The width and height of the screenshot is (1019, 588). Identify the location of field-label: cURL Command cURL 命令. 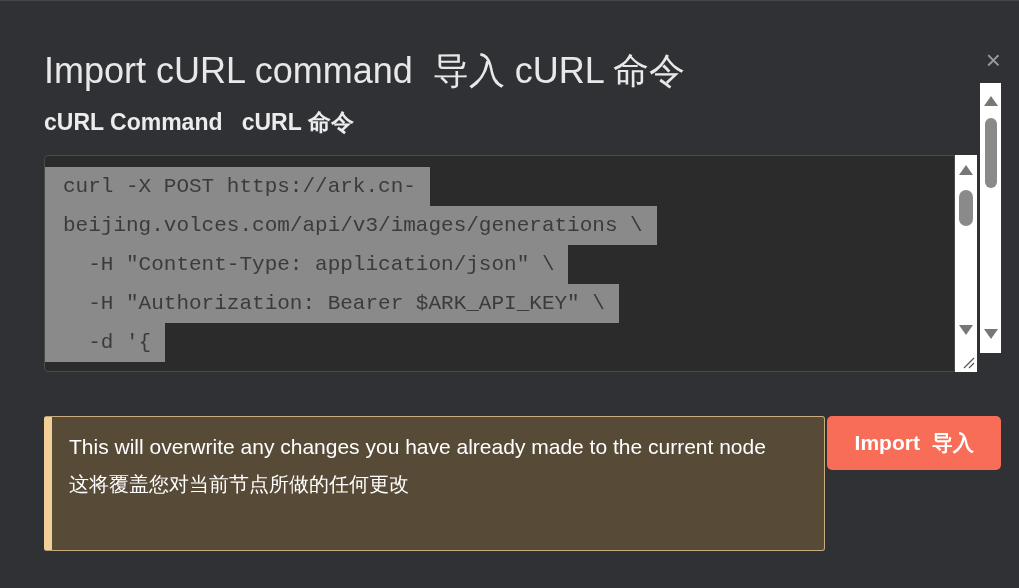
(199, 122).